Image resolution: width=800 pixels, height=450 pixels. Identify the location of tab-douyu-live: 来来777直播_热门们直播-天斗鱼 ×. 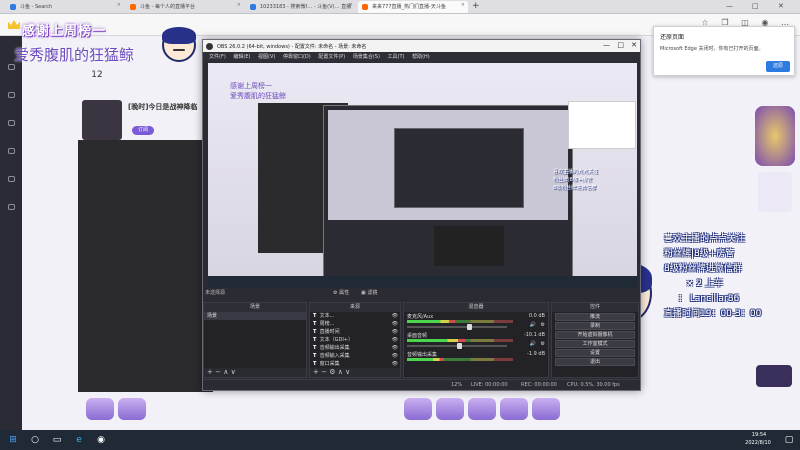
(413, 7).